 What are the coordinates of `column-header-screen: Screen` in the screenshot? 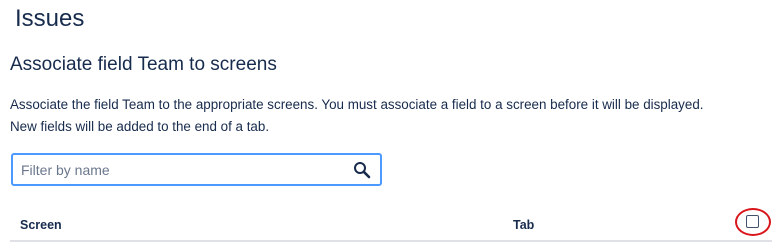 It's located at (41, 225).